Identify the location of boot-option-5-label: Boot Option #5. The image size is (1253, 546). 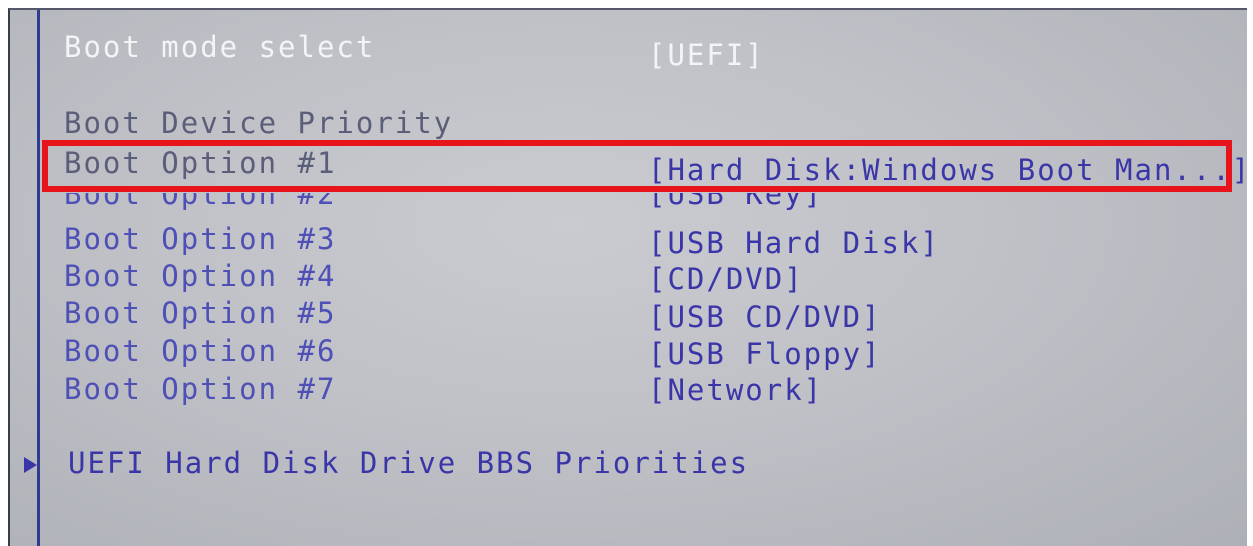
(200, 313).